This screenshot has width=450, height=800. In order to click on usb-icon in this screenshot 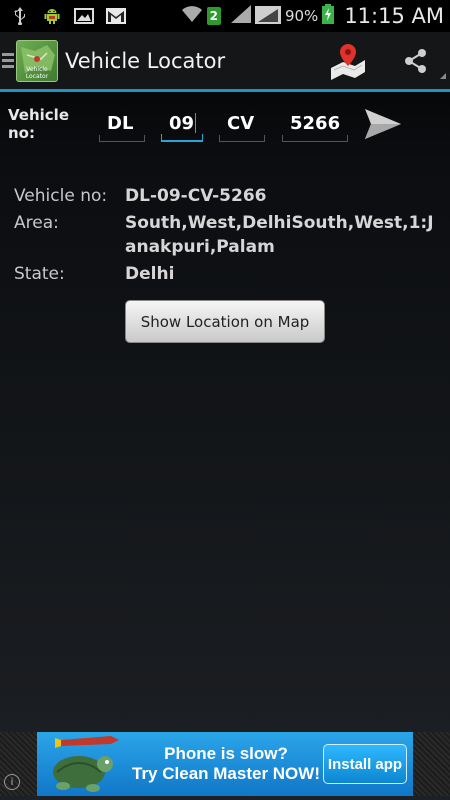, I will do `click(20, 16)`.